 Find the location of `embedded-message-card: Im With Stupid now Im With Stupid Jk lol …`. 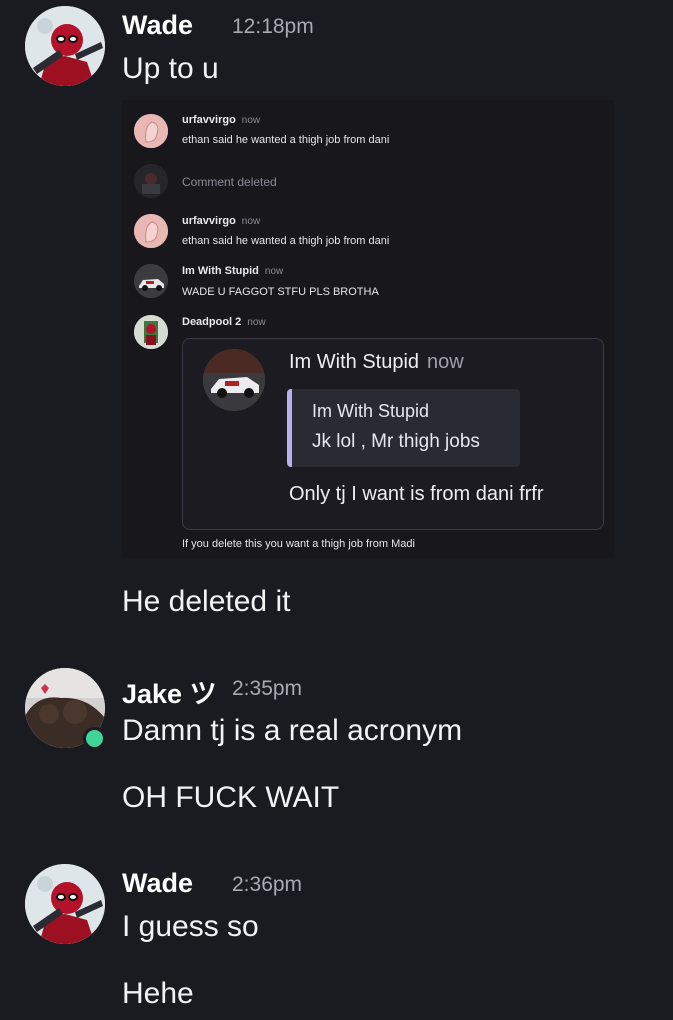

embedded-message-card: Im With Stupid now Im With Stupid Jk lol … is located at coordinates (393, 434).